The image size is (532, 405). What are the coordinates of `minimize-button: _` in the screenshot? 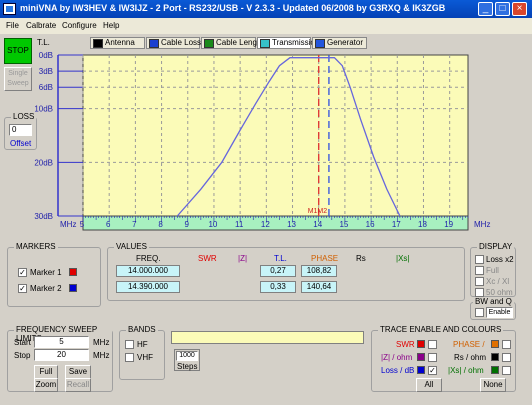 It's located at (485, 9).